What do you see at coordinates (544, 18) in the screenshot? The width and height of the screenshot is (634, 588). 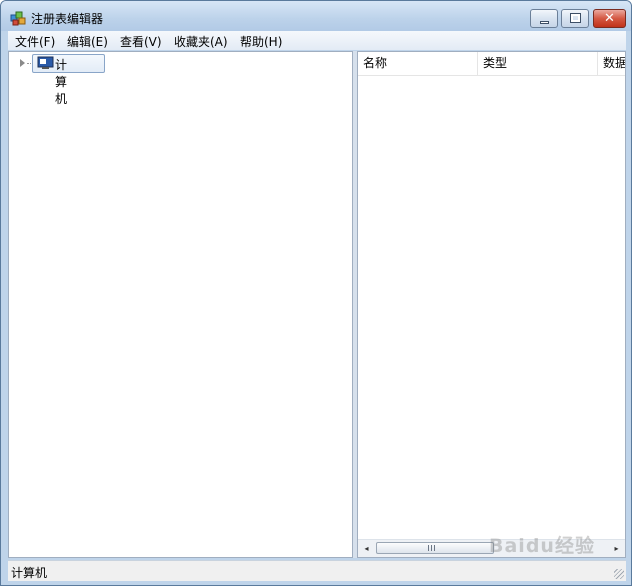 I see `minimize-button` at bounding box center [544, 18].